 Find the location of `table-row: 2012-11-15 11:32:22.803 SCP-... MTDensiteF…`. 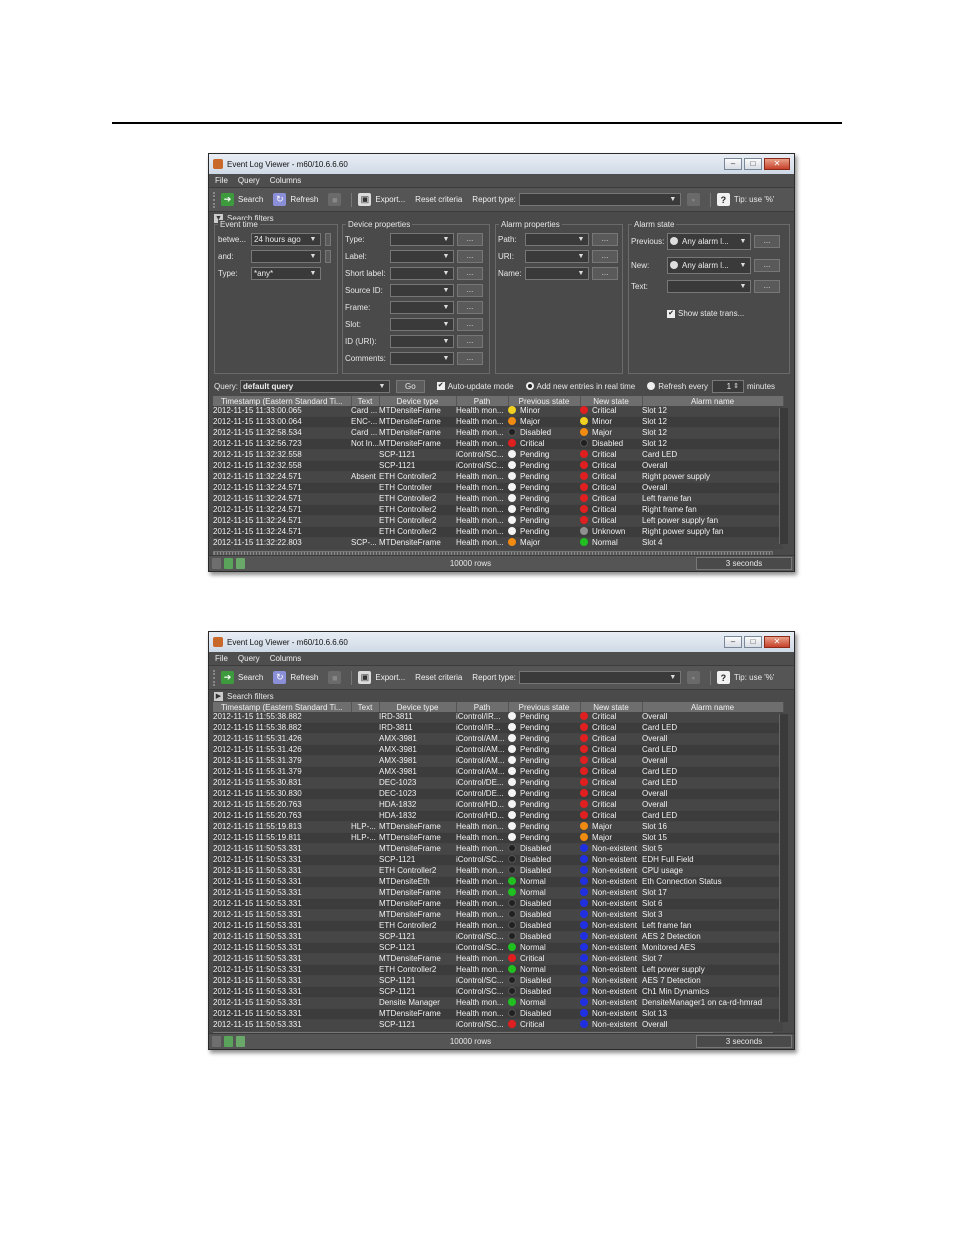

table-row: 2012-11-15 11:32:22.803 SCP-... MTDensiteF… is located at coordinates (498, 543).